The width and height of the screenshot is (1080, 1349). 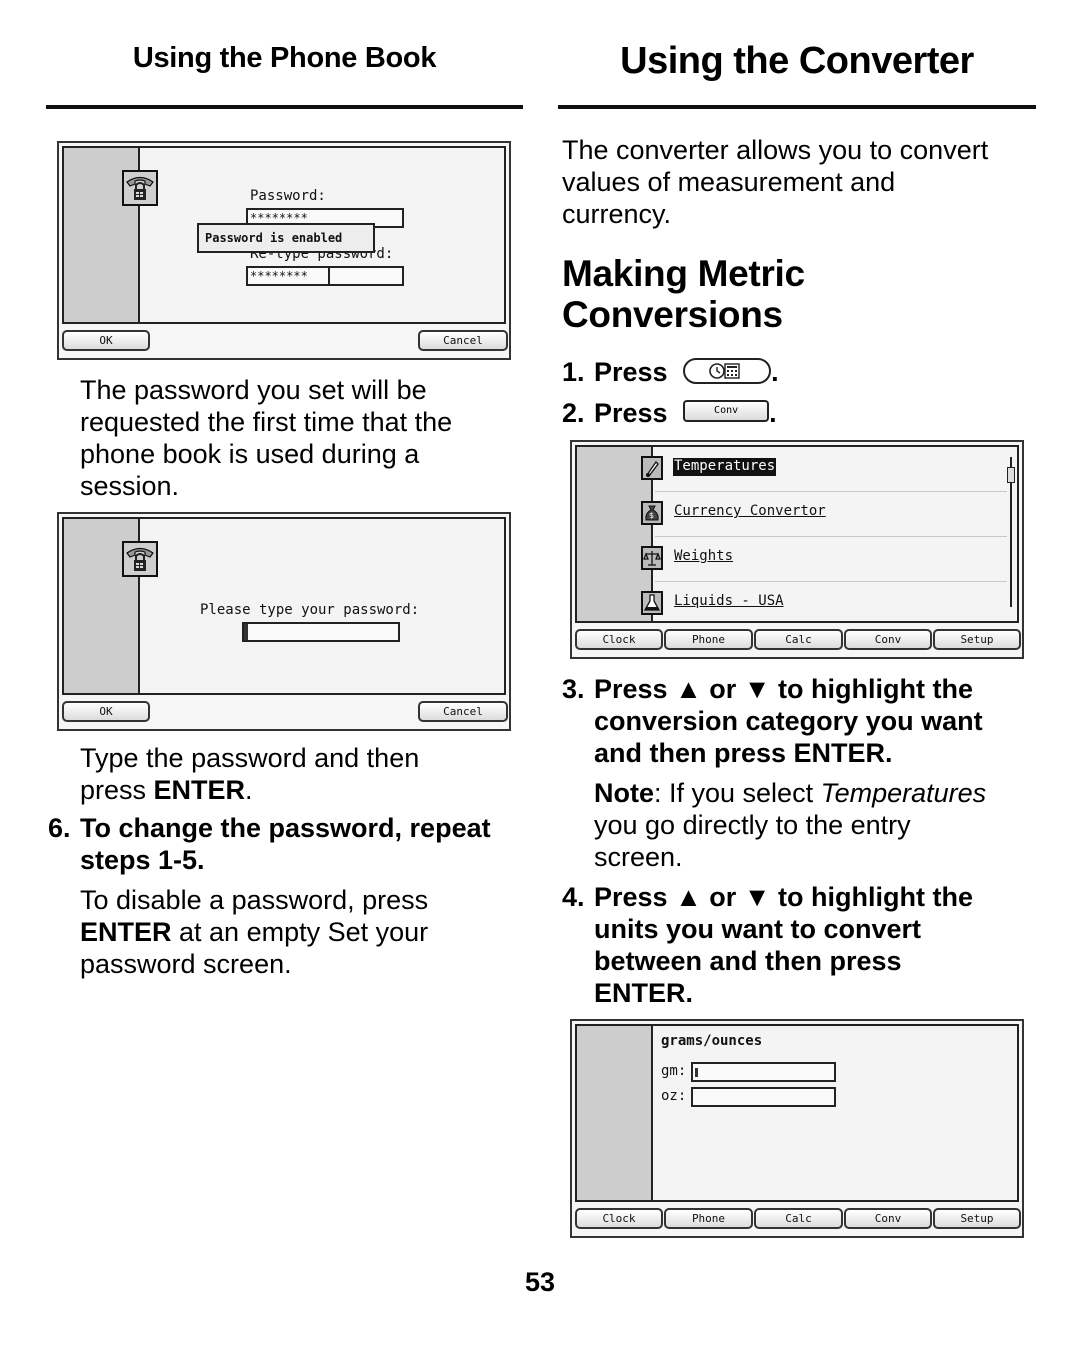 What do you see at coordinates (186, 964) in the screenshot?
I see `text-line: password screen.` at bounding box center [186, 964].